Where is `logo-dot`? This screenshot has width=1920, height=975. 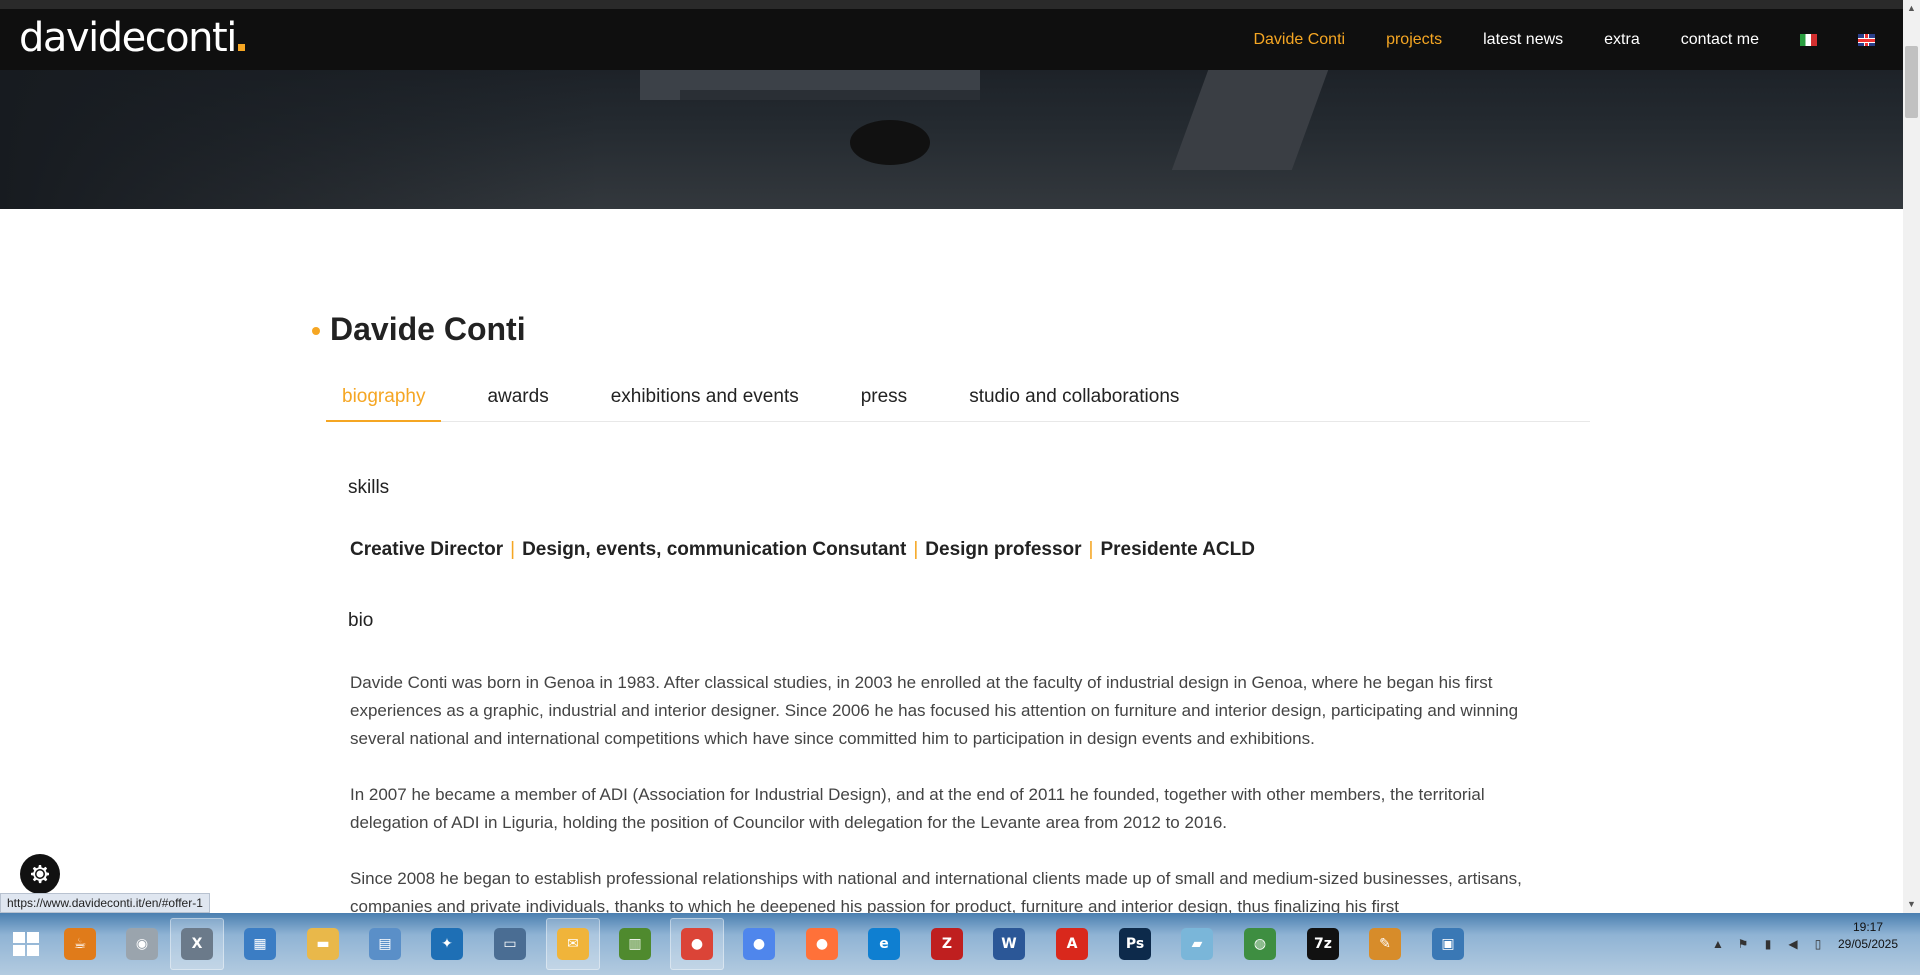
logo-dot is located at coordinates (241, 47).